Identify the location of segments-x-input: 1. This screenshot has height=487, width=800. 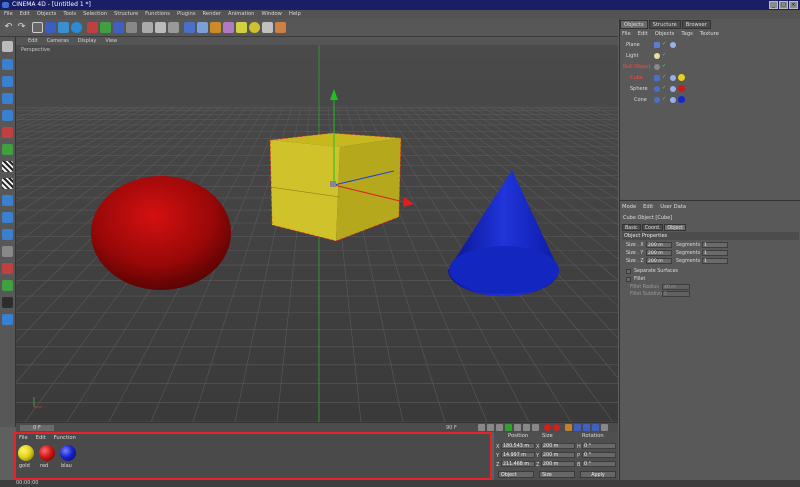
(715, 245).